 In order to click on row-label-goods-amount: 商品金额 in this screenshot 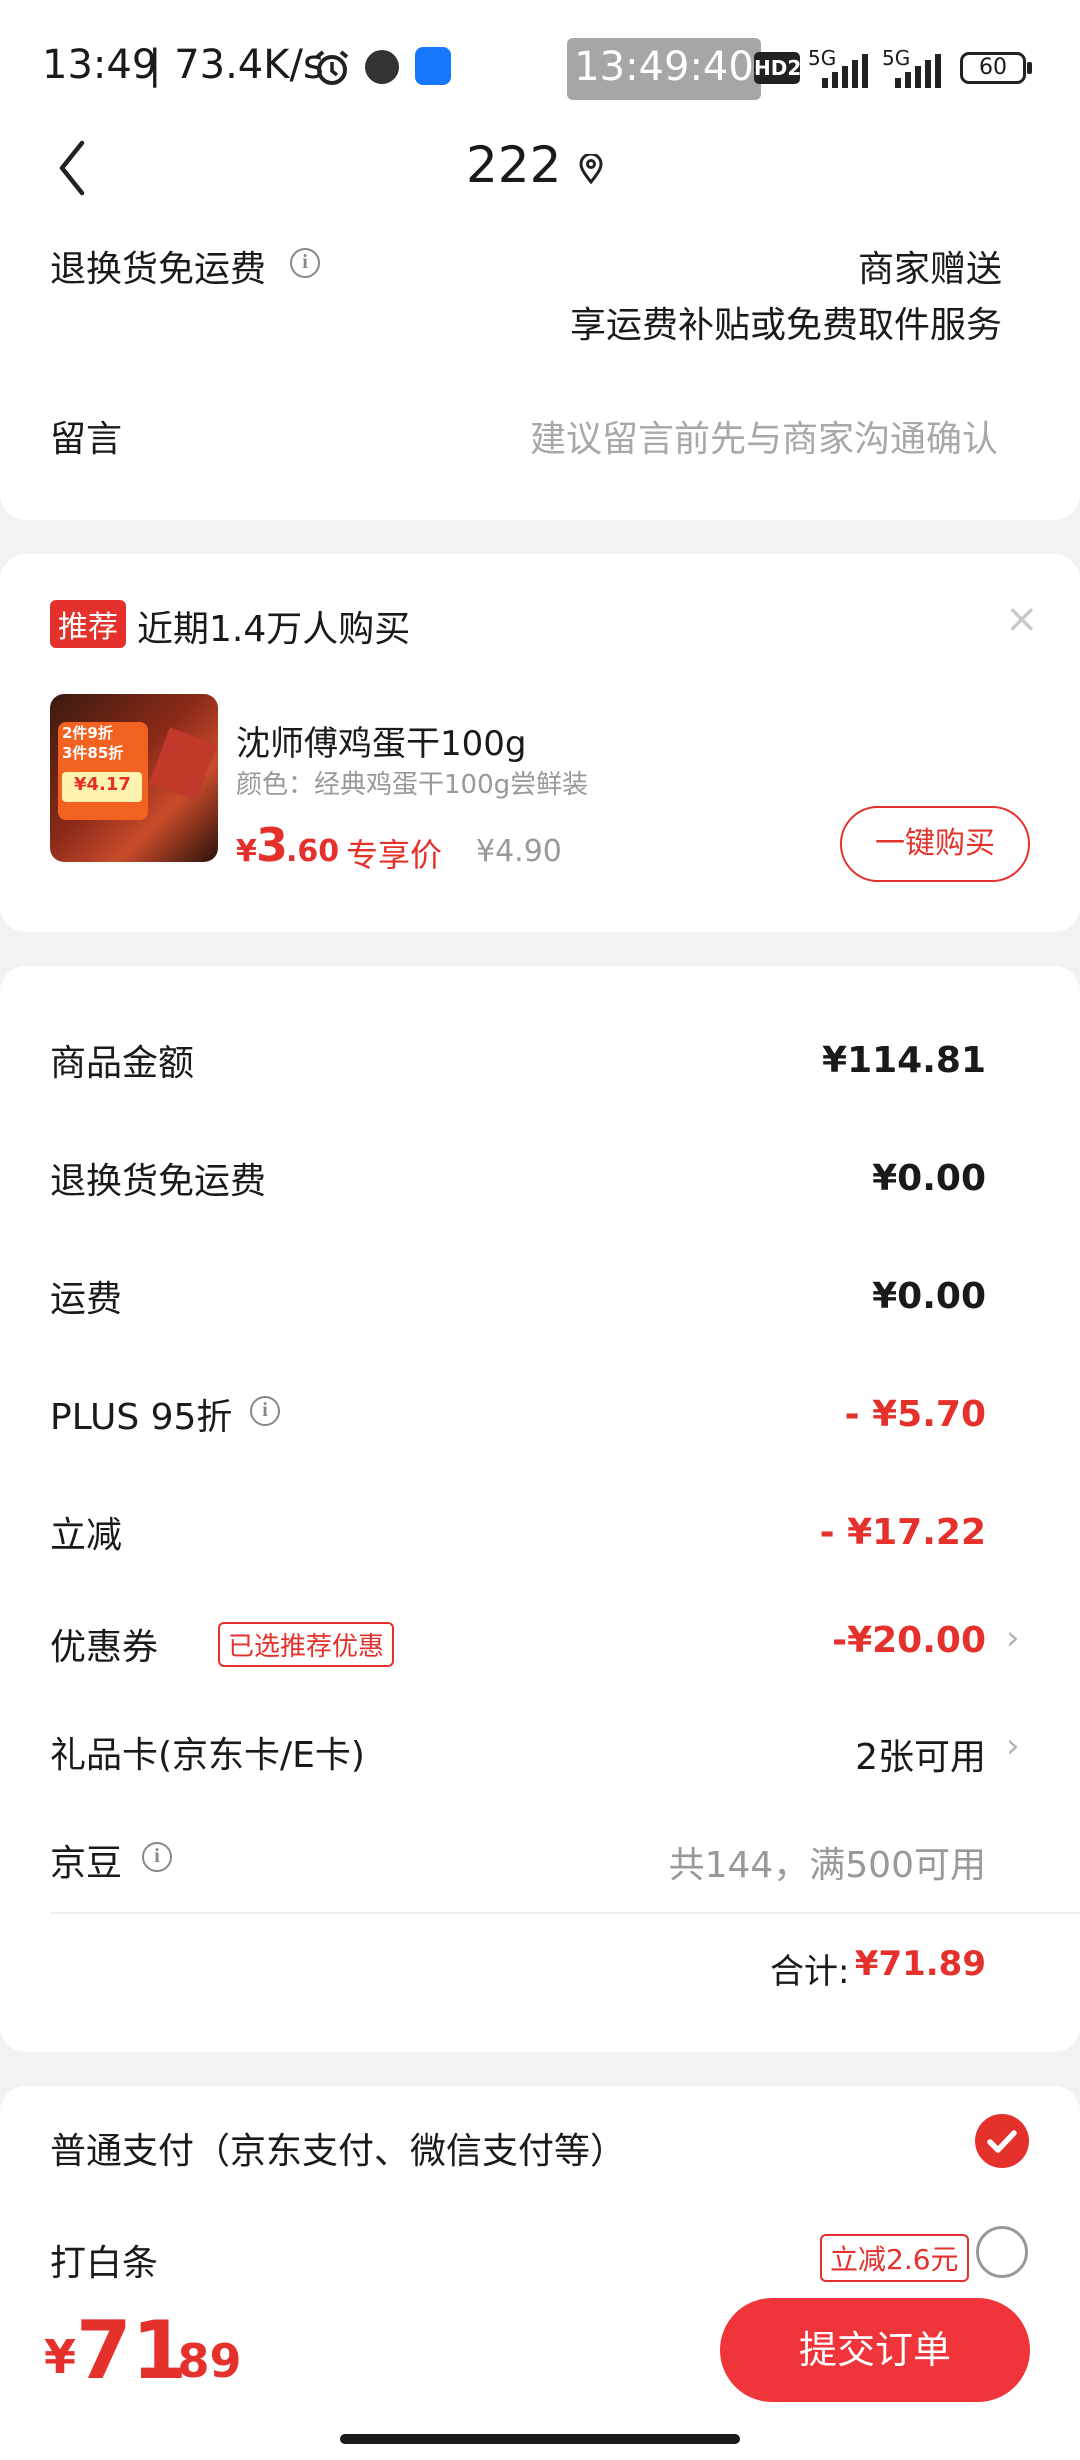, I will do `click(122, 1063)`.